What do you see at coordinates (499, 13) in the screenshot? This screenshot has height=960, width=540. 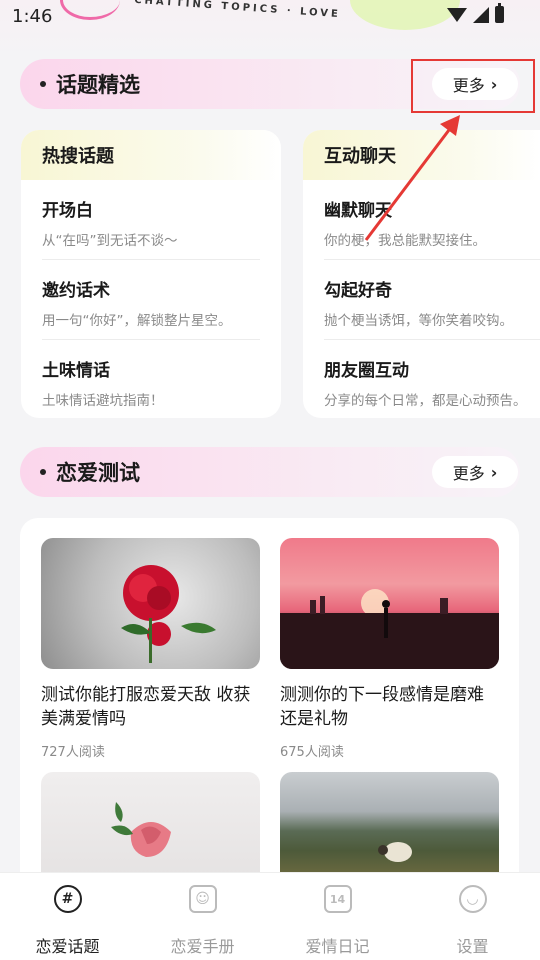 I see `battery-icon` at bounding box center [499, 13].